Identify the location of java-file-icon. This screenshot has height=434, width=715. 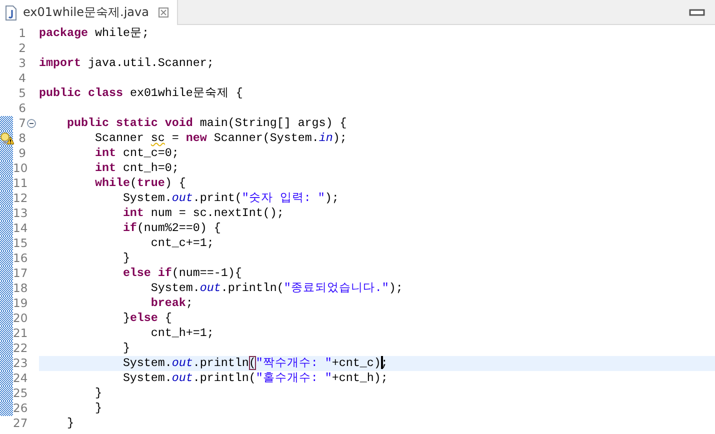
(11, 12).